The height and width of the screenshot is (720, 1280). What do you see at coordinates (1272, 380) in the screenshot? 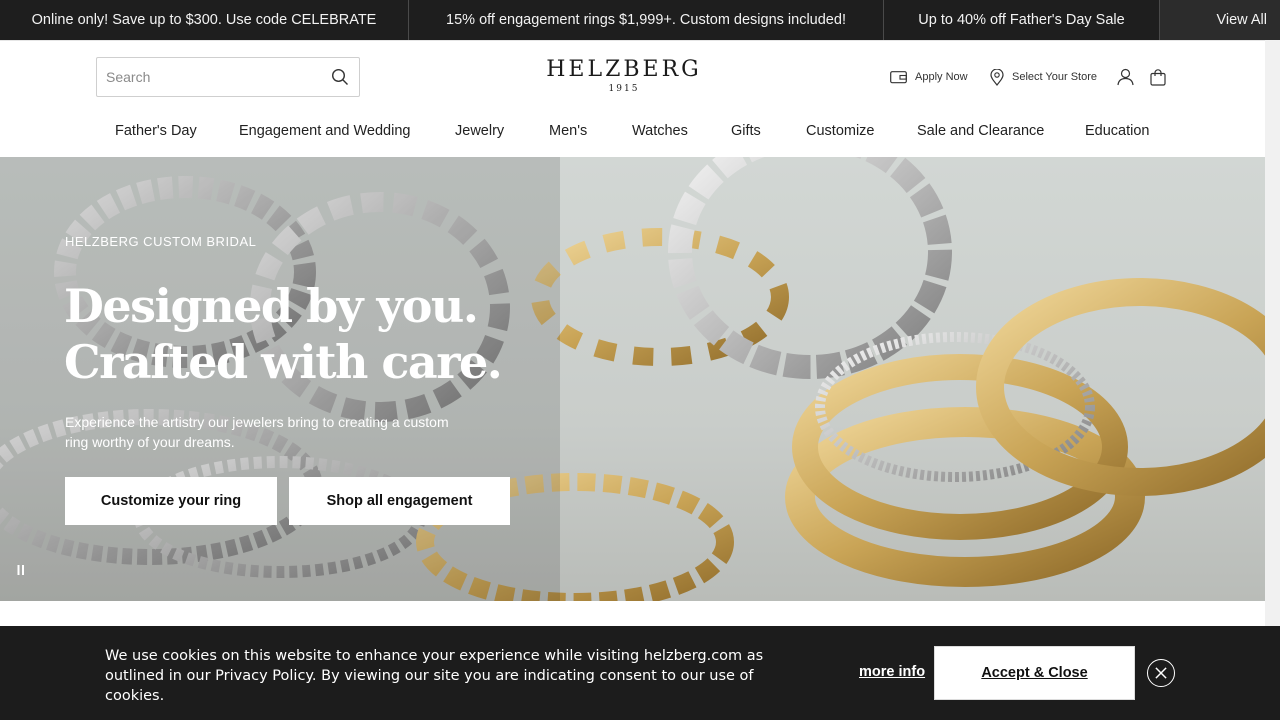
I see `page-scrollbar` at bounding box center [1272, 380].